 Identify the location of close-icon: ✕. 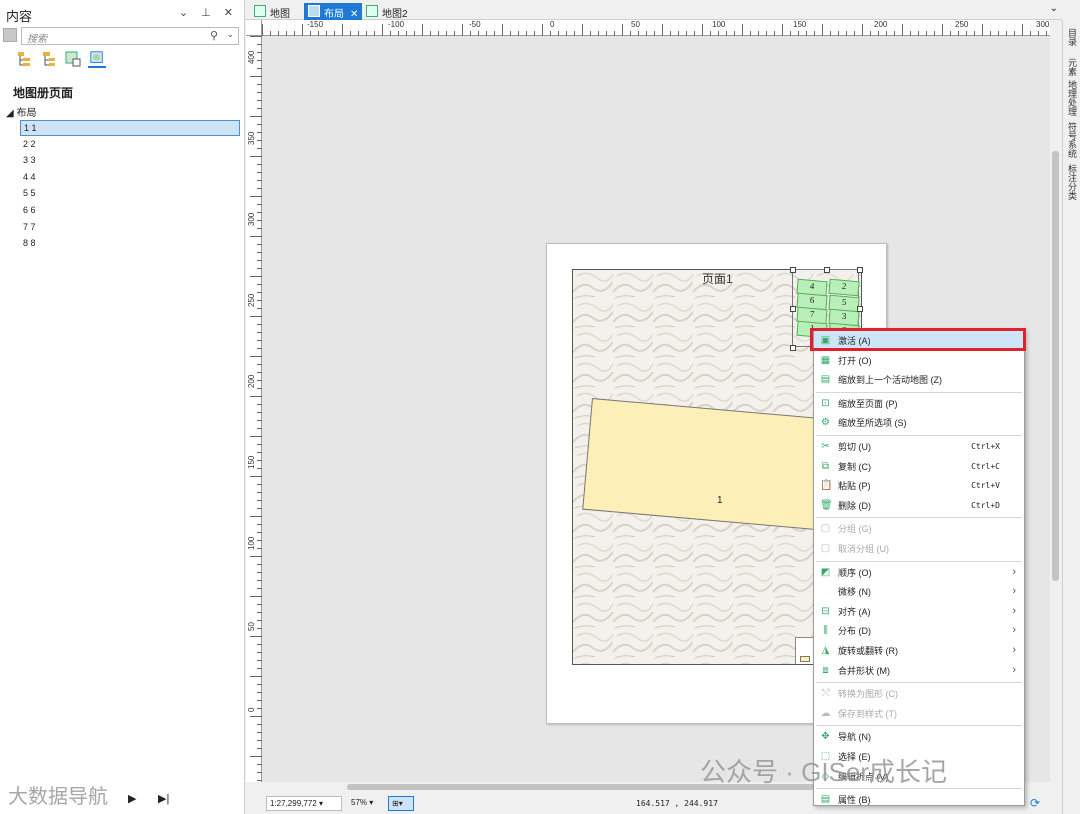
(354, 14).